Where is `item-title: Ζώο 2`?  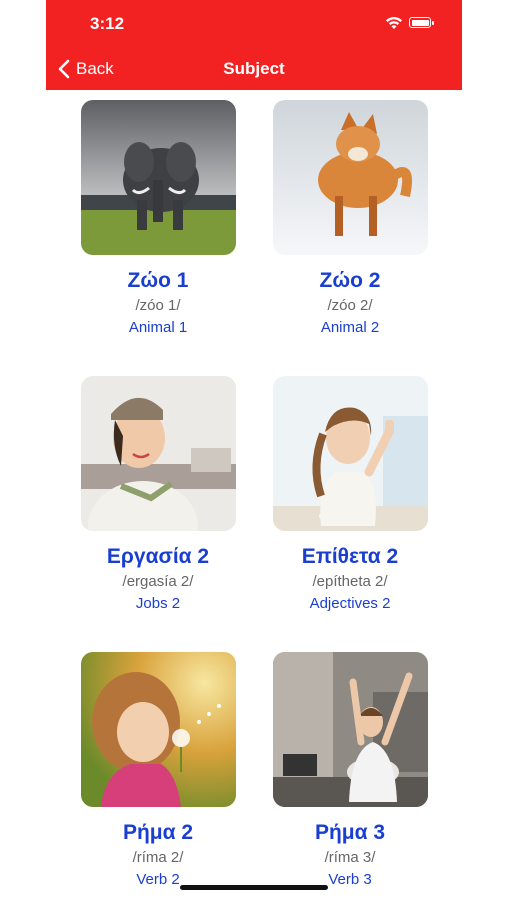 item-title: Ζώο 2 is located at coordinates (350, 280).